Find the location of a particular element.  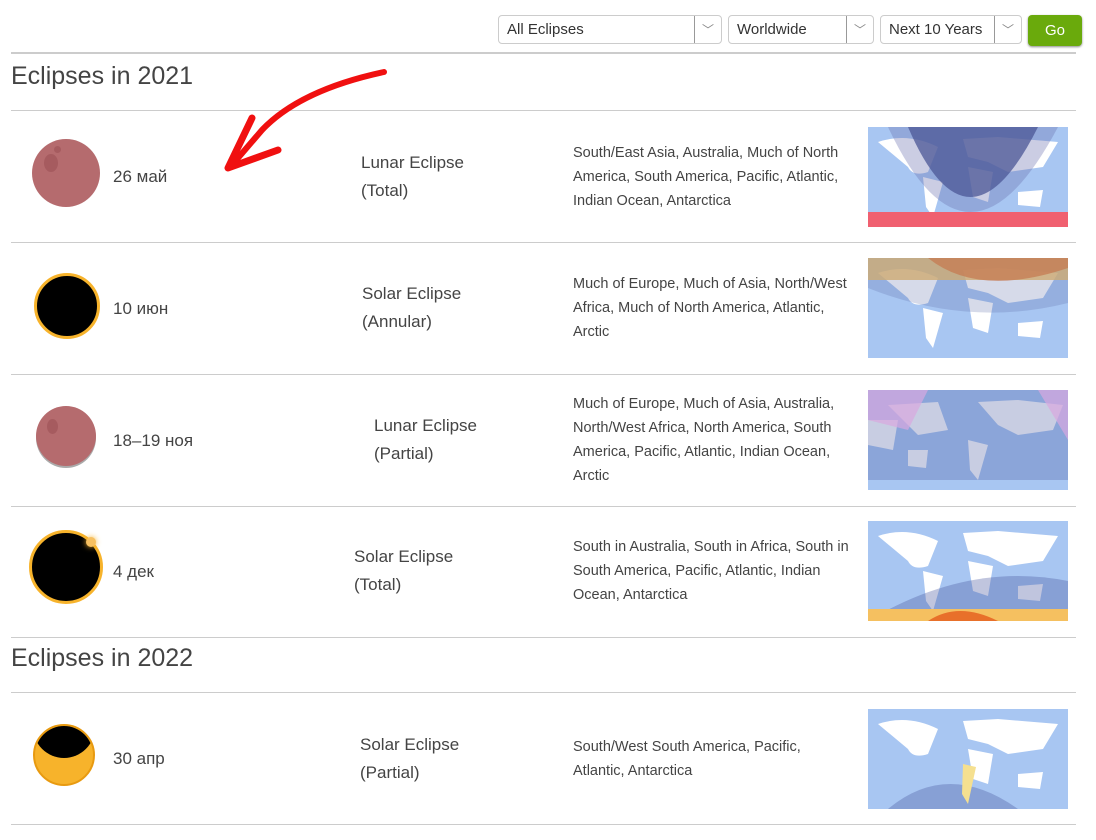

select-value: All Eclipses is located at coordinates (545, 29).